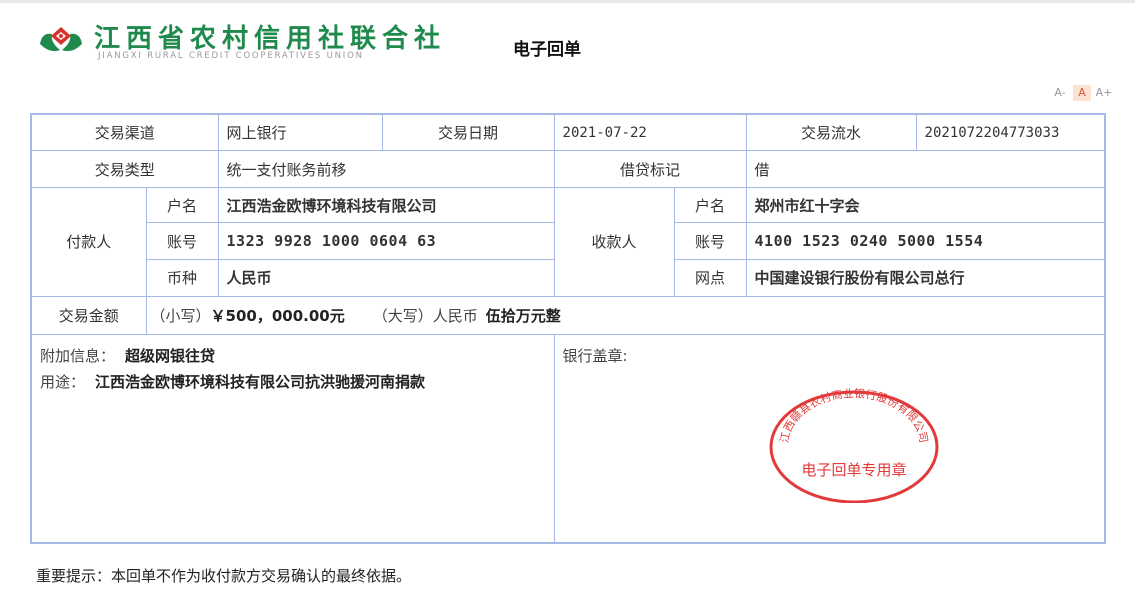 This screenshot has height=605, width=1135. Describe the element at coordinates (260, 381) in the screenshot. I see `purpose-value: 江西浩金欧博环境科技有限公司抗洪驰援河南捐款` at that location.